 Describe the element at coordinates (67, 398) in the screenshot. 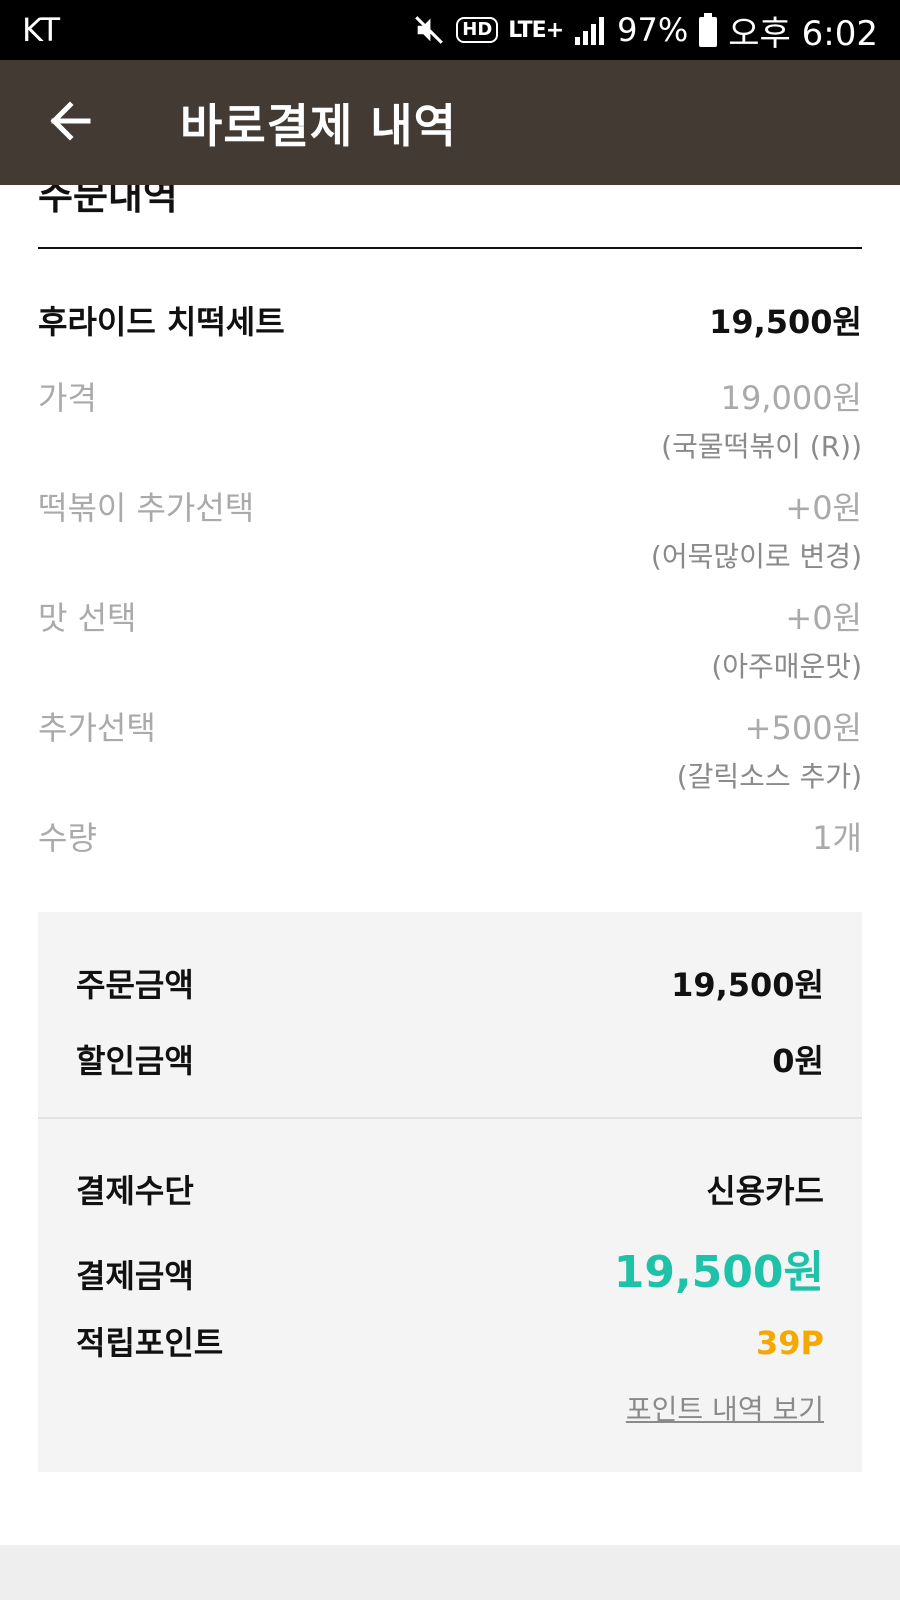

I see `option-label: 가격` at that location.